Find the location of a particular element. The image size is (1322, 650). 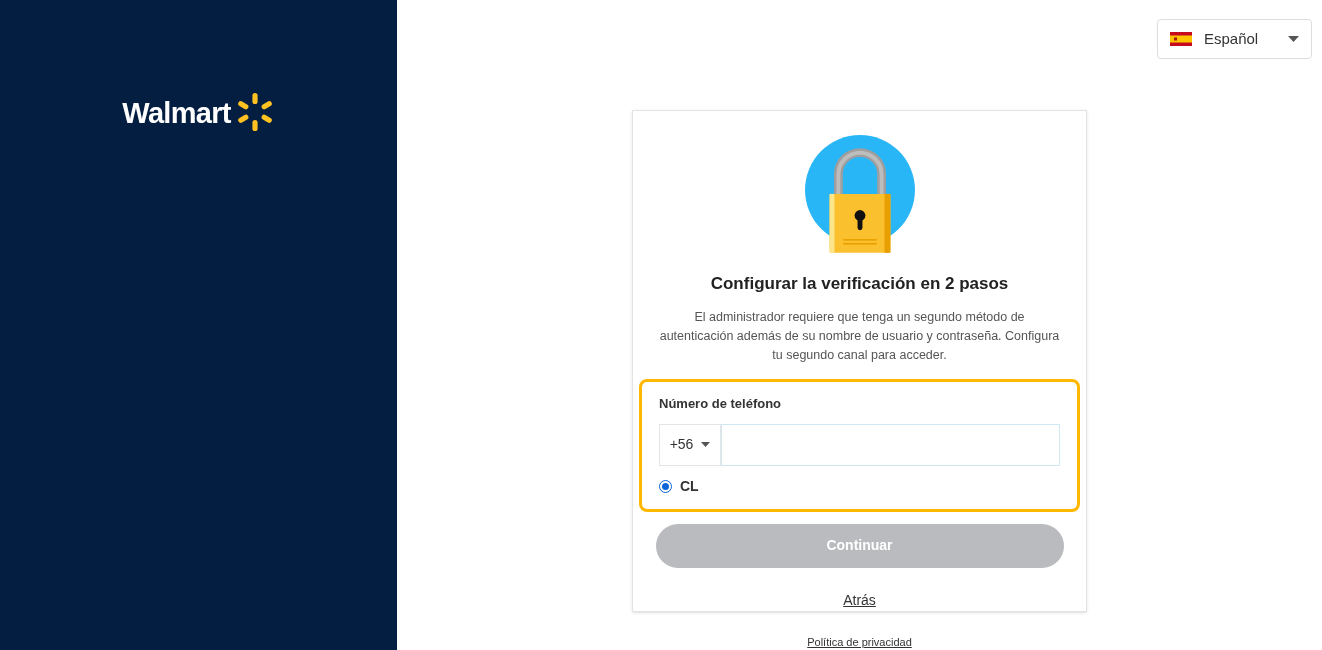

language-dropdown: Español is located at coordinates (1234, 39).